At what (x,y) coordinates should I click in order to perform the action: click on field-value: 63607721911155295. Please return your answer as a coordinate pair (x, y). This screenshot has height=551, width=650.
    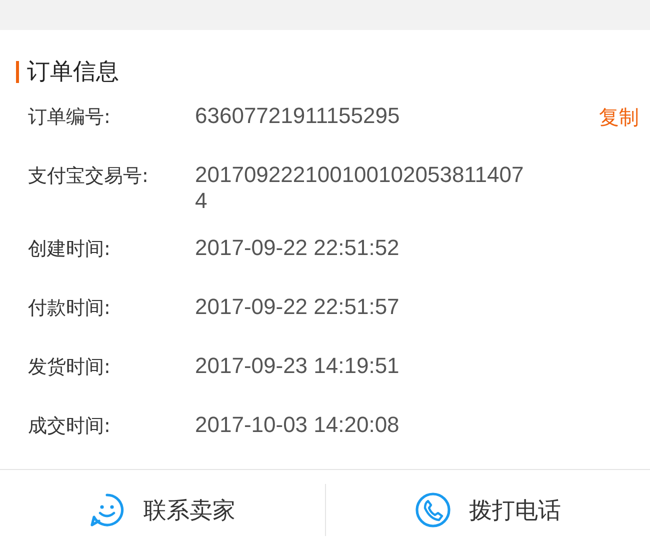
    Looking at the image, I should click on (298, 115).